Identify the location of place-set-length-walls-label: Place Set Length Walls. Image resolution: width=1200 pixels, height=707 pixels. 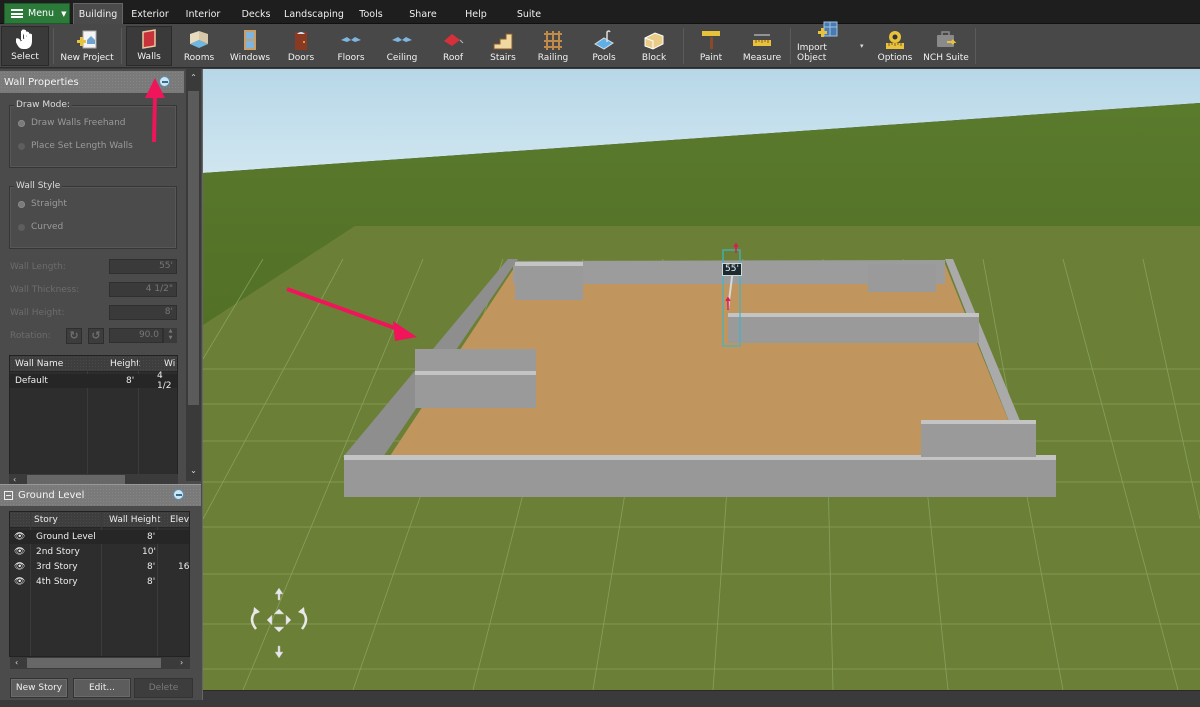
(82, 146).